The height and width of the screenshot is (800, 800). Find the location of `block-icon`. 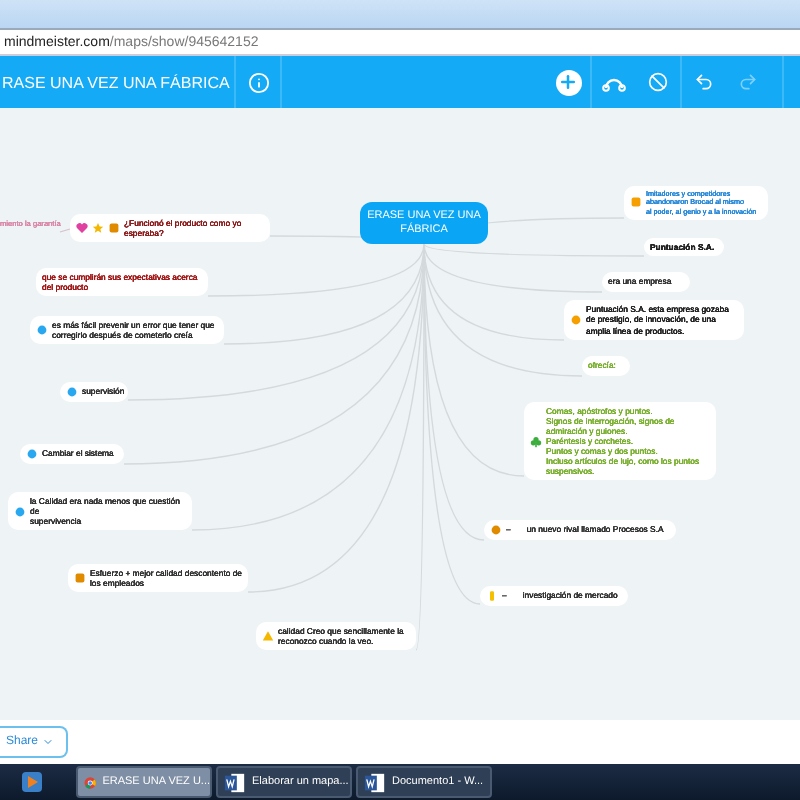

block-icon is located at coordinates (658, 82).